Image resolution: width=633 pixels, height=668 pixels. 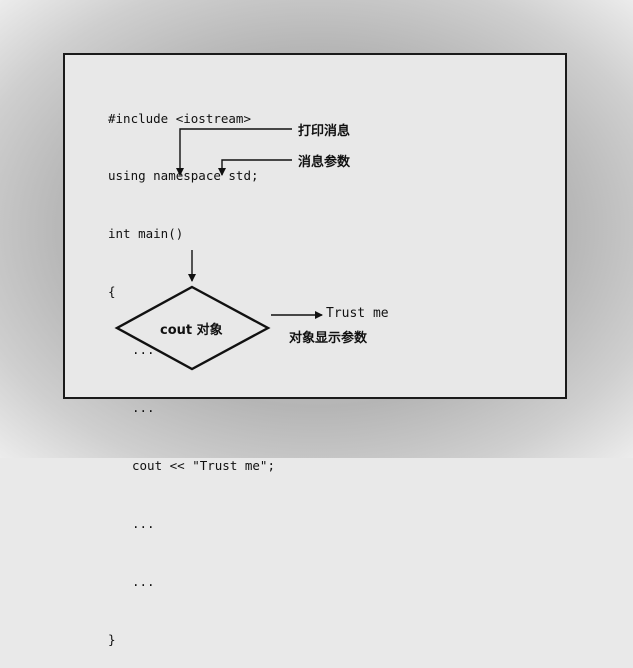 What do you see at coordinates (234, 152) in the screenshot?
I see `print-message-arrow` at bounding box center [234, 152].